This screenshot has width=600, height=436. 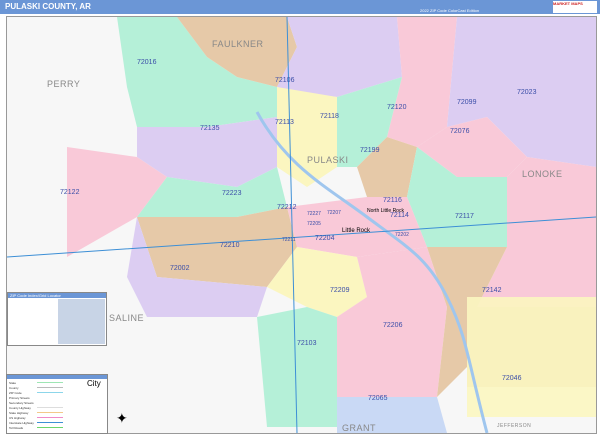 I want to click on legend-item: Secondary Streets, so click(x=21, y=403).